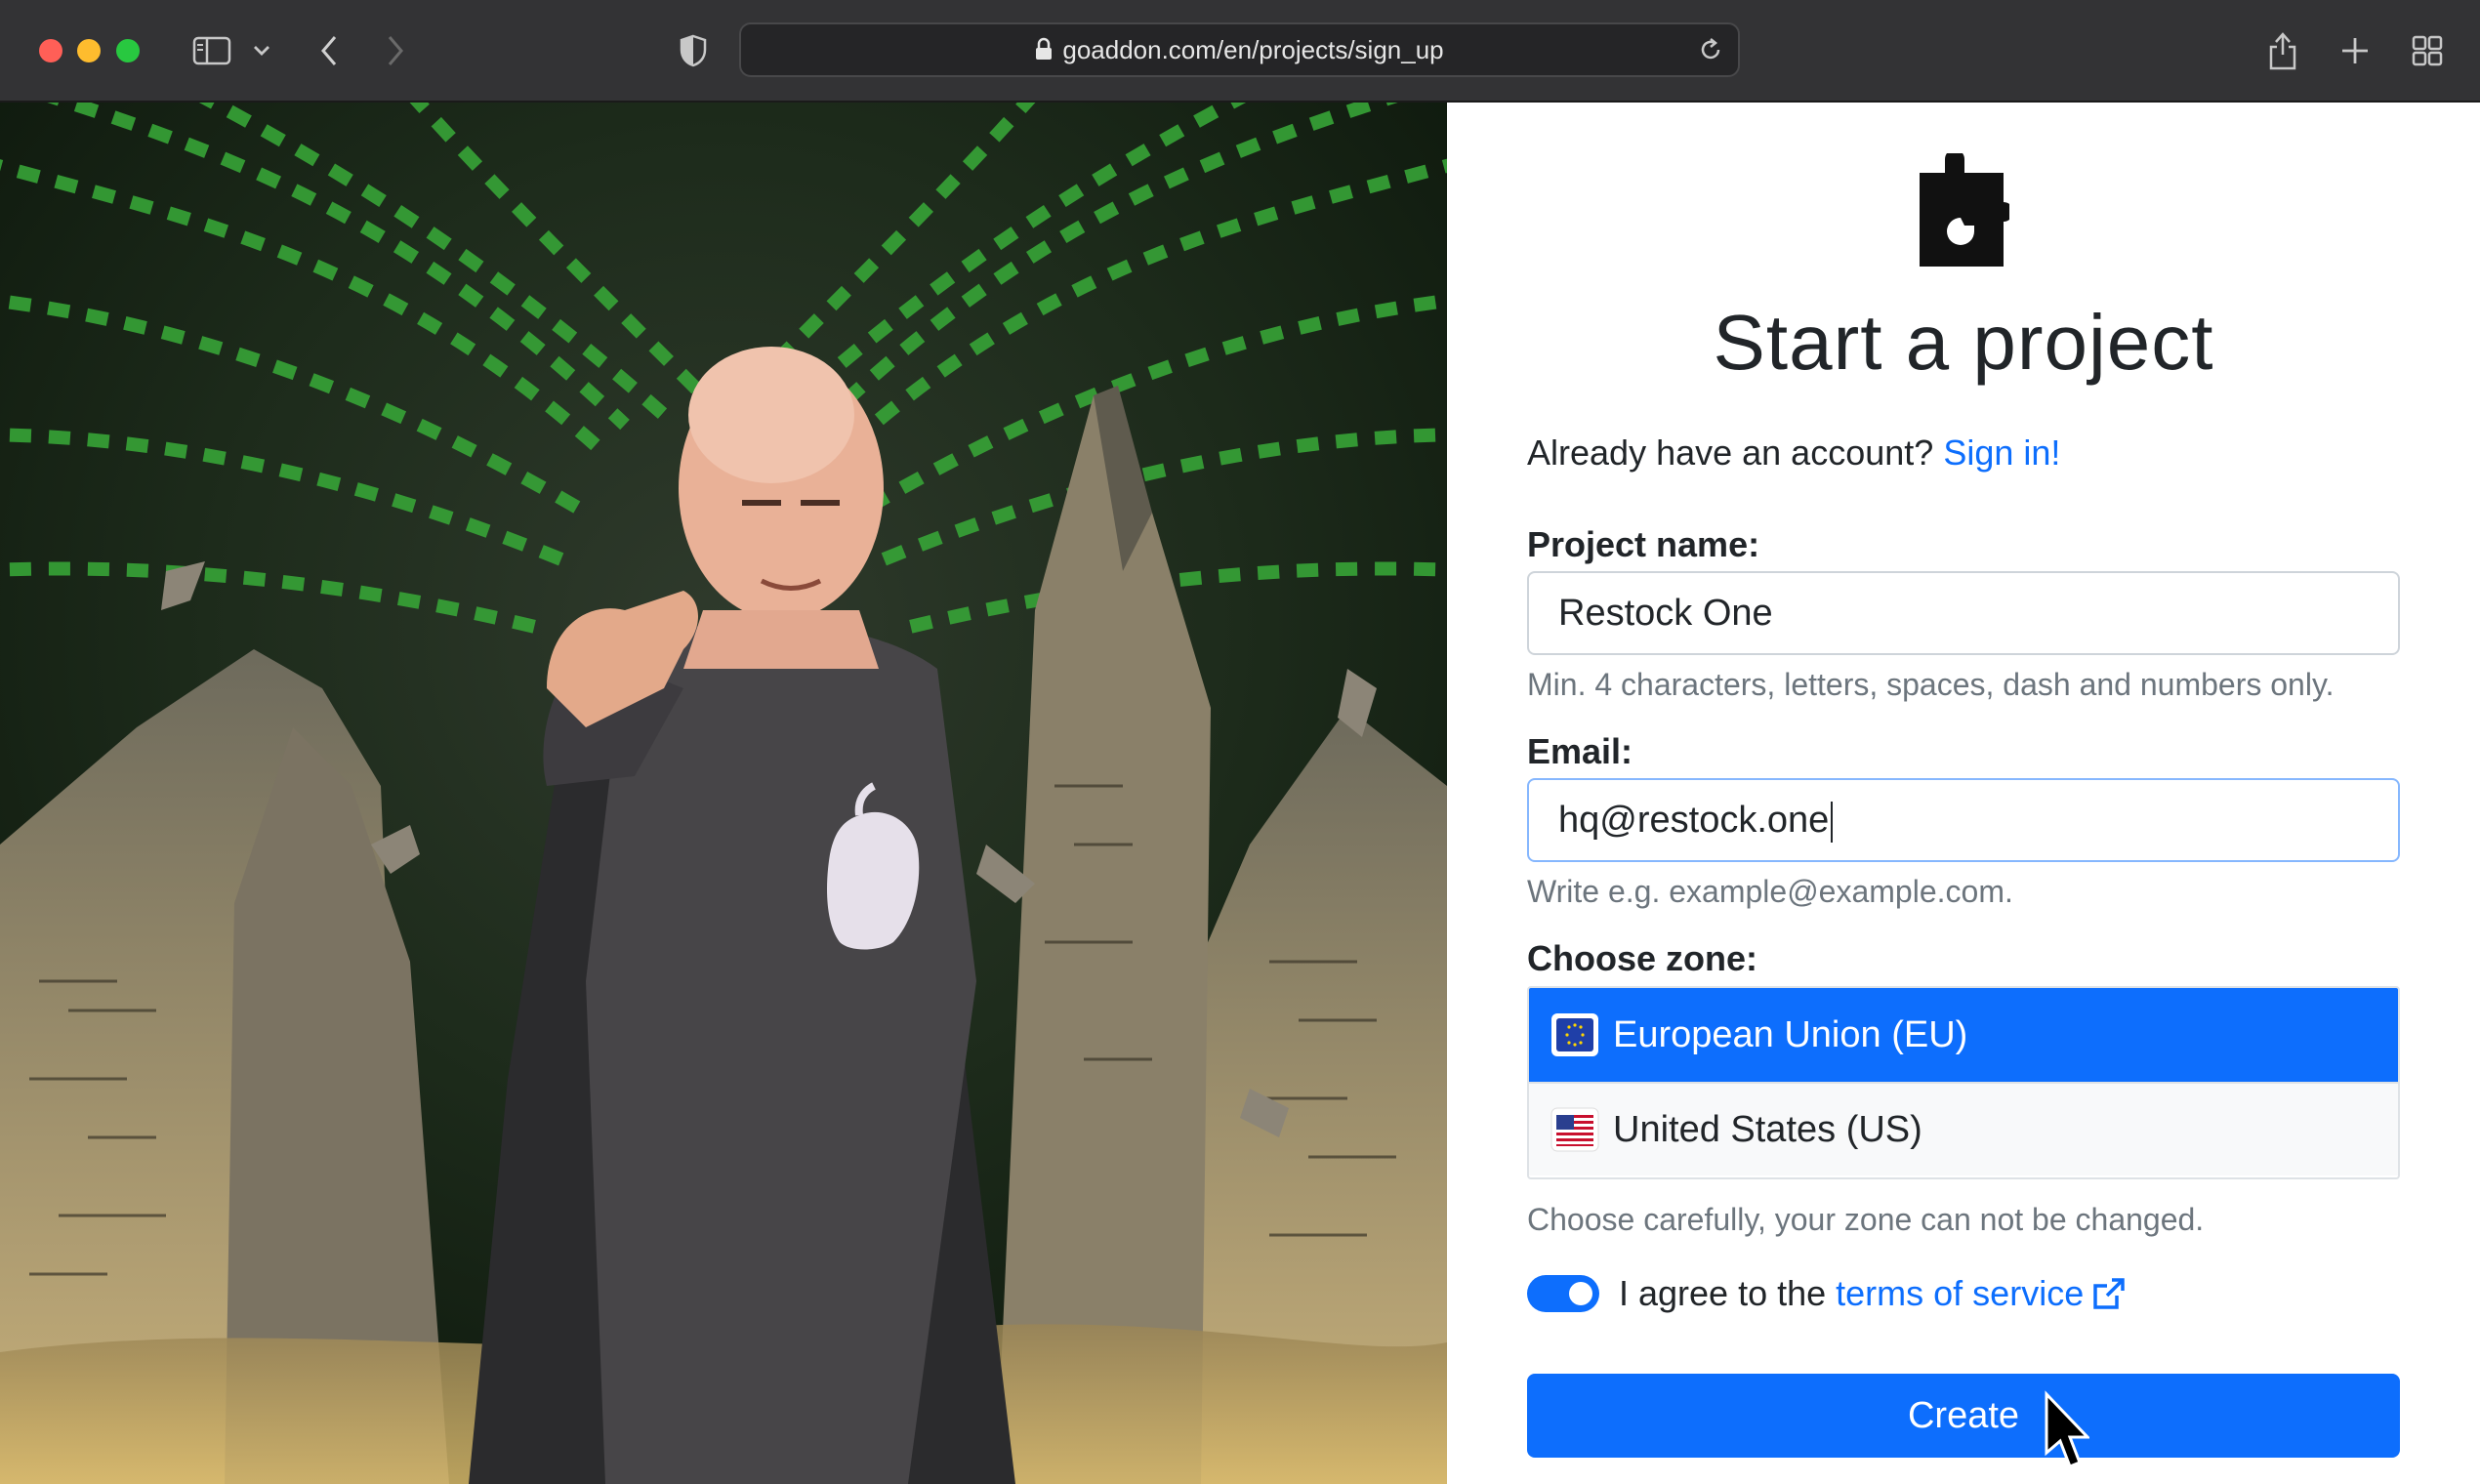  I want to click on terms-row: I agree to the terms of service, so click(1827, 1294).